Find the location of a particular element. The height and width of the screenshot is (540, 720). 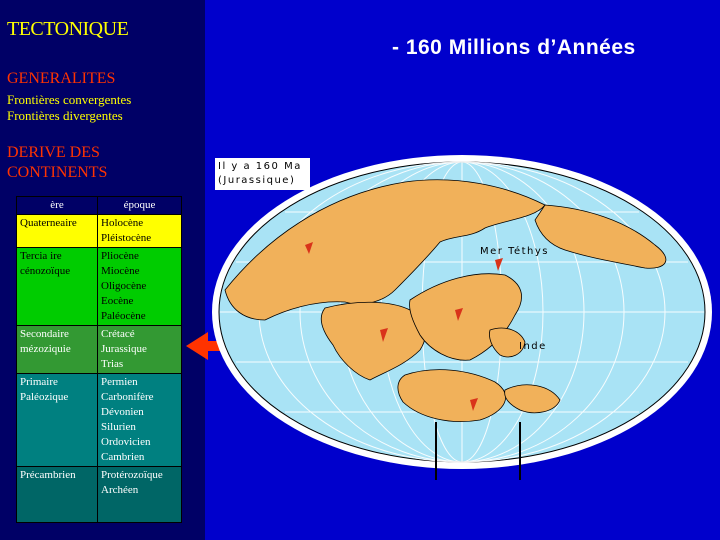

nav-frontieres-divergentes: Frontières divergentes is located at coordinates (65, 116).